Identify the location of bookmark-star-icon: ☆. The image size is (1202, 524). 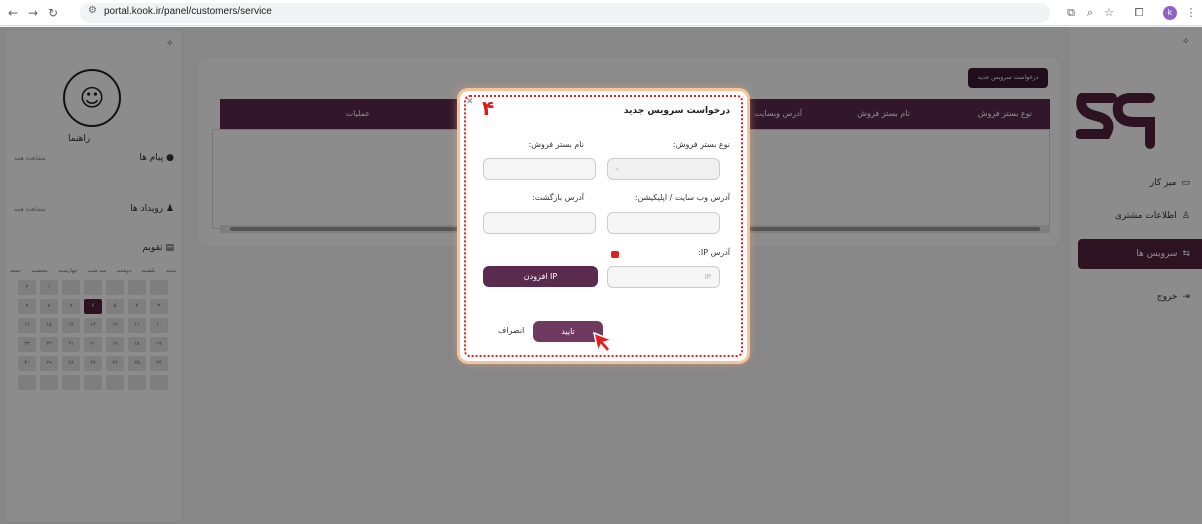
(1109, 13).